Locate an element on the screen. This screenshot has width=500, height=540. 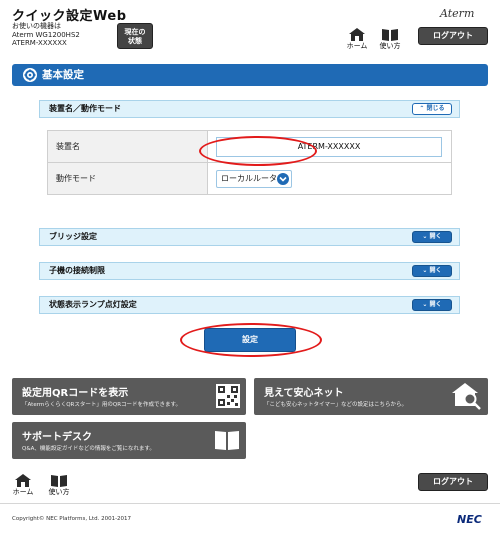
help-label: 使い方 is located at coordinates (390, 46).